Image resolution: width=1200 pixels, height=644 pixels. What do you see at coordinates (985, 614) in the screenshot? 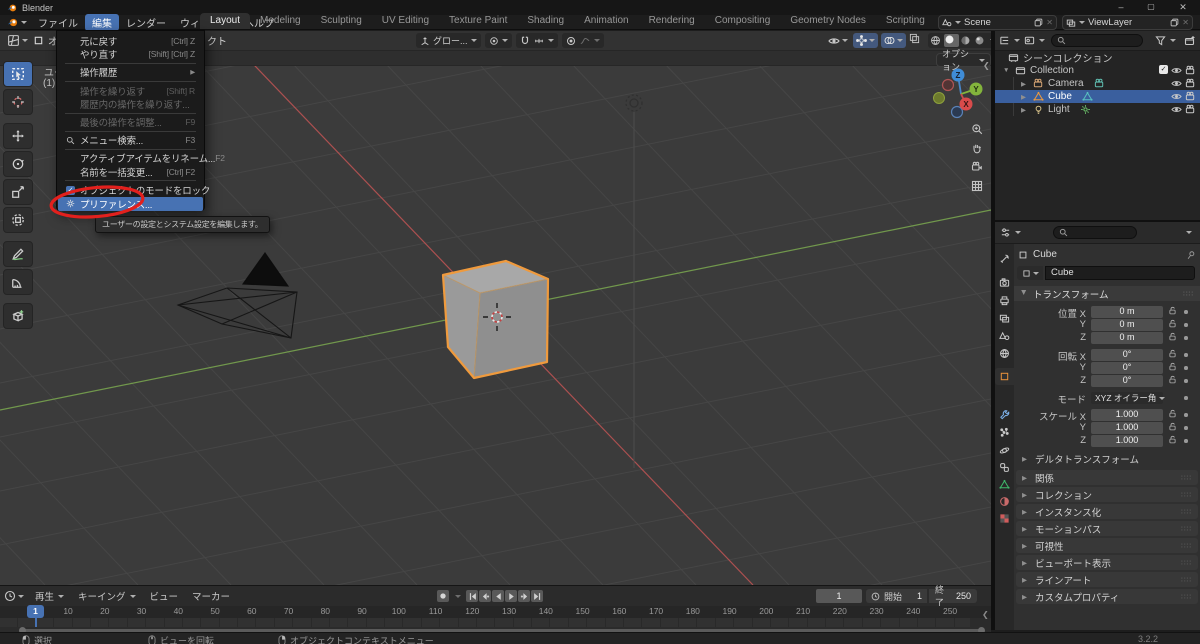
I see `timeline-collapse-arrow: ❮` at bounding box center [985, 614].